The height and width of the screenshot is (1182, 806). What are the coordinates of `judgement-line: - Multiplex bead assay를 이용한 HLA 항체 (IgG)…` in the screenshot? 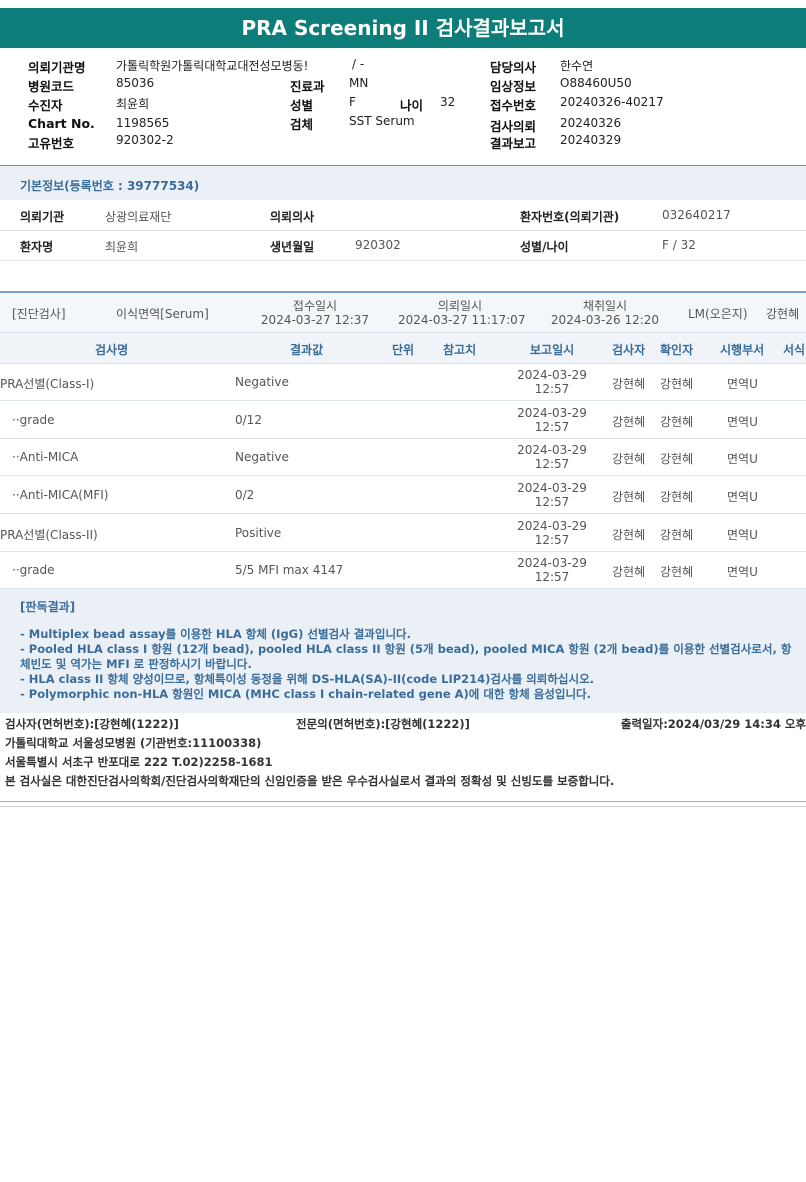 It's located at (215, 634).